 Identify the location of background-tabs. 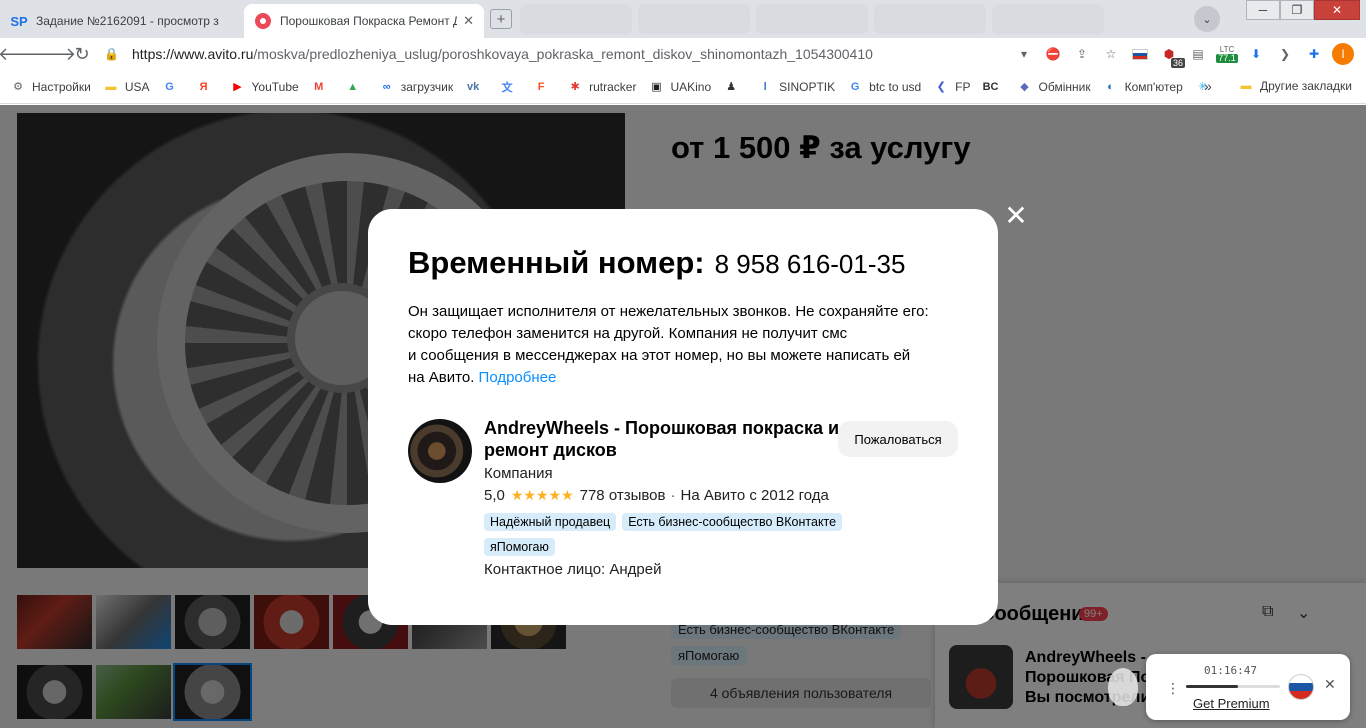
(815, 19).